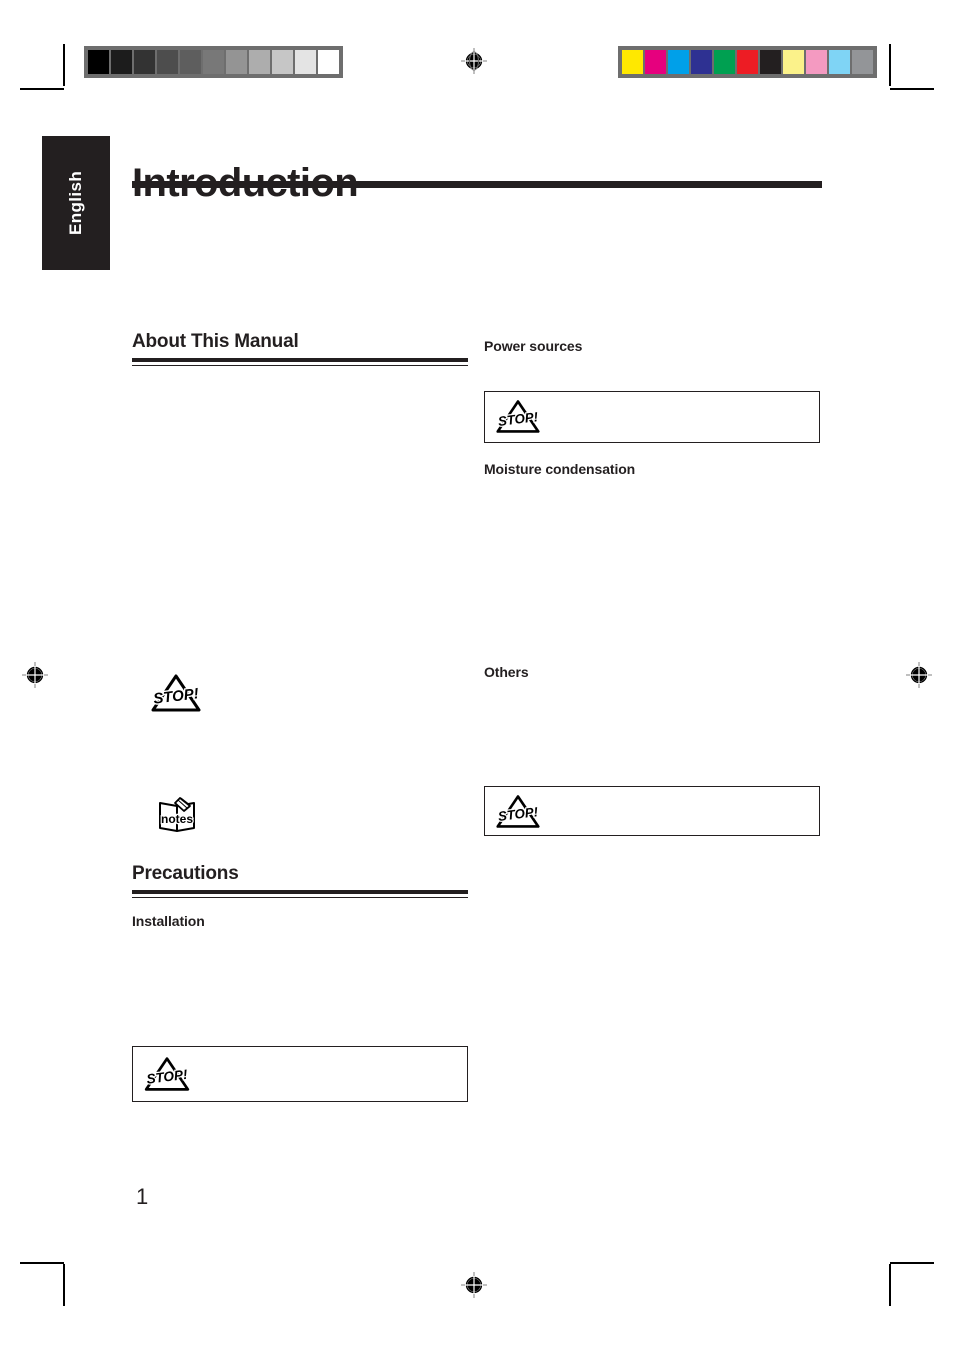 The height and width of the screenshot is (1351, 954). Describe the element at coordinates (185, 873) in the screenshot. I see `section-heading-precautions: Precautions` at that location.